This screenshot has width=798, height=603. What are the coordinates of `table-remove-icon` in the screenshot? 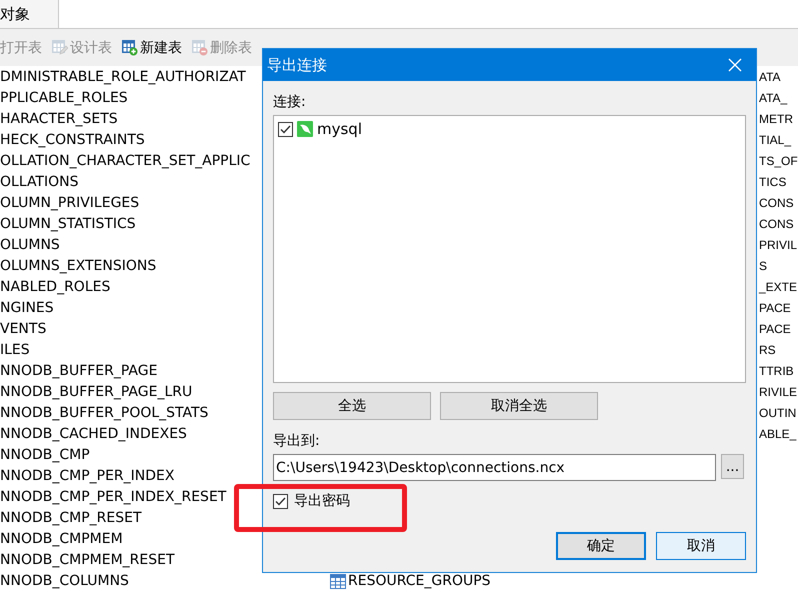 It's located at (199, 47).